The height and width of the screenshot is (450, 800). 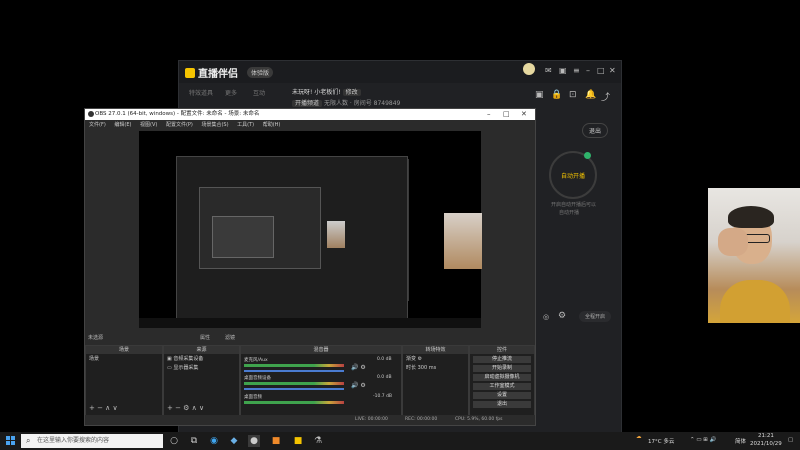 What do you see at coordinates (733, 242) in the screenshot?
I see `webcam-hand` at bounding box center [733, 242].